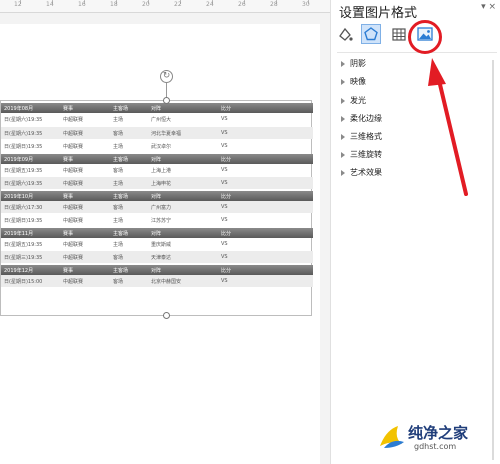 This screenshot has width=500, height=464. I want to click on effects-icon, so click(371, 34).